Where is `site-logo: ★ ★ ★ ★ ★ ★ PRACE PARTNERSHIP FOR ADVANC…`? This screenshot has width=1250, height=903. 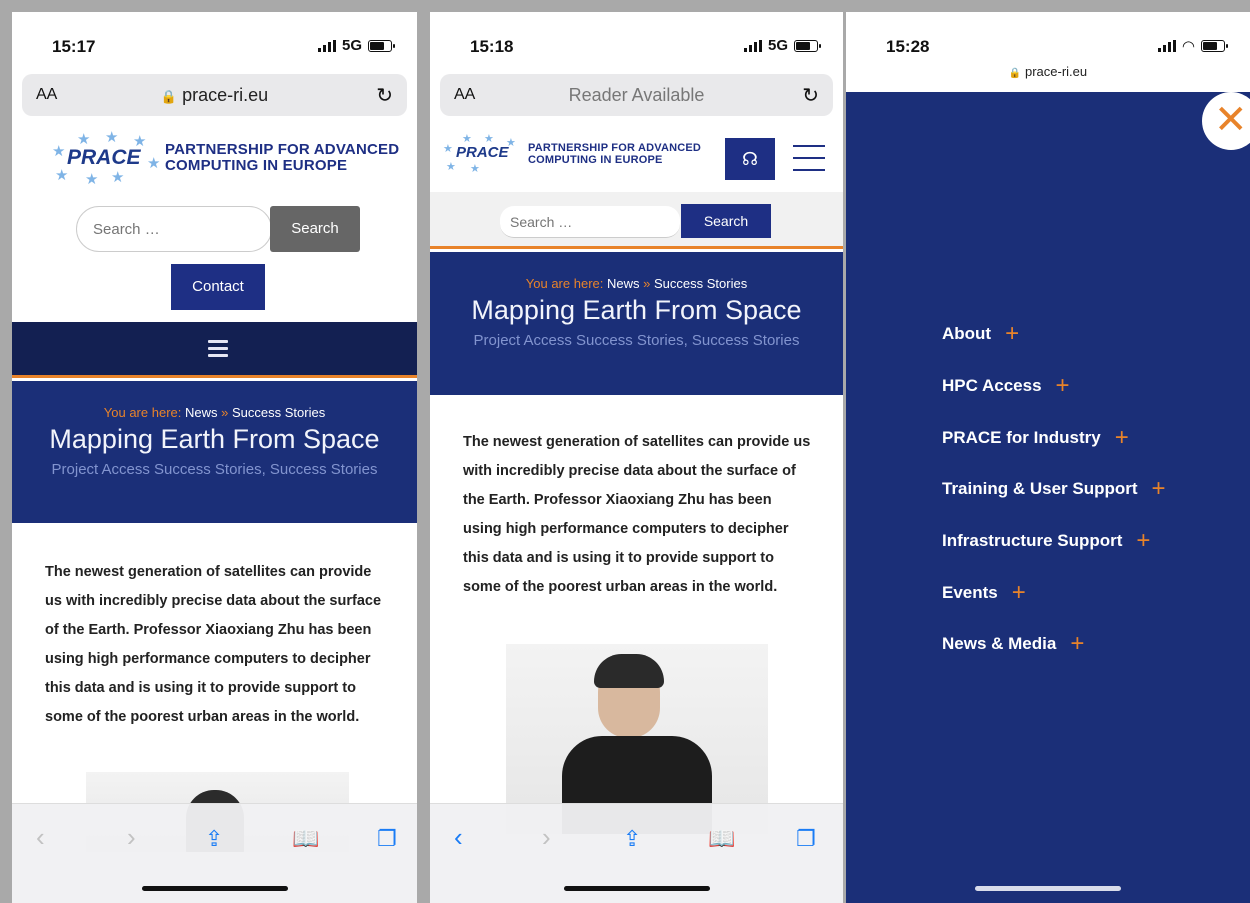
site-logo: ★ ★ ★ ★ ★ ★ PRACE PARTNERSHIP FOR ADVANC… is located at coordinates (570, 154).